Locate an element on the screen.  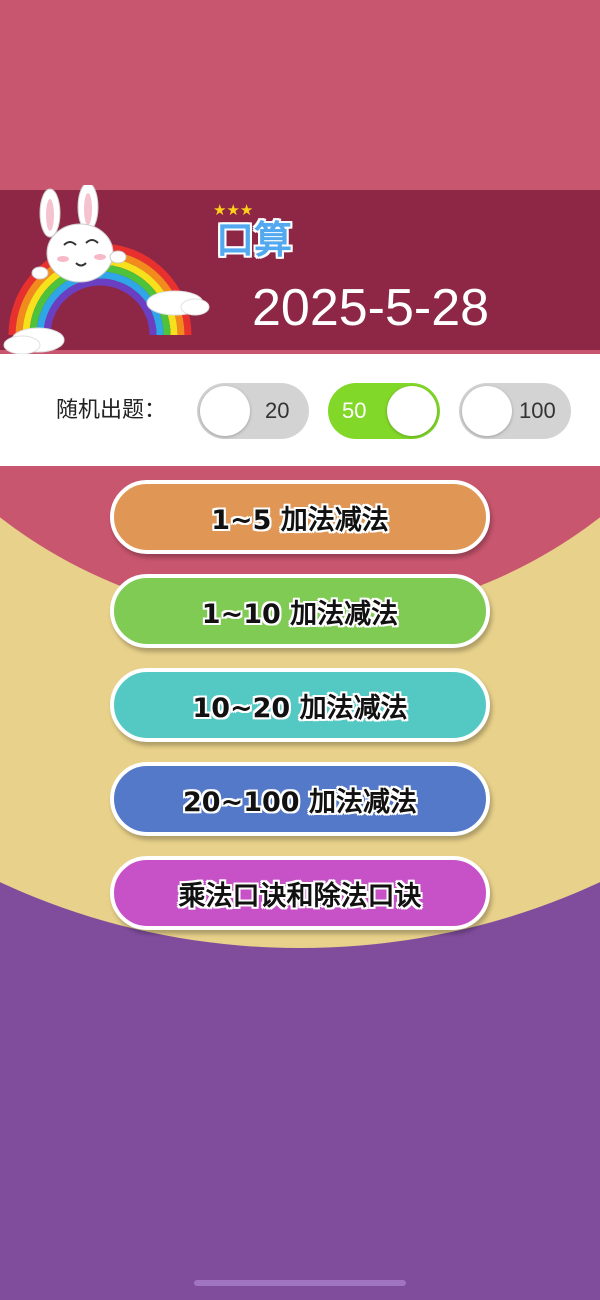
addsub-20-100-button: 20~100 加法减法 is located at coordinates (300, 799).